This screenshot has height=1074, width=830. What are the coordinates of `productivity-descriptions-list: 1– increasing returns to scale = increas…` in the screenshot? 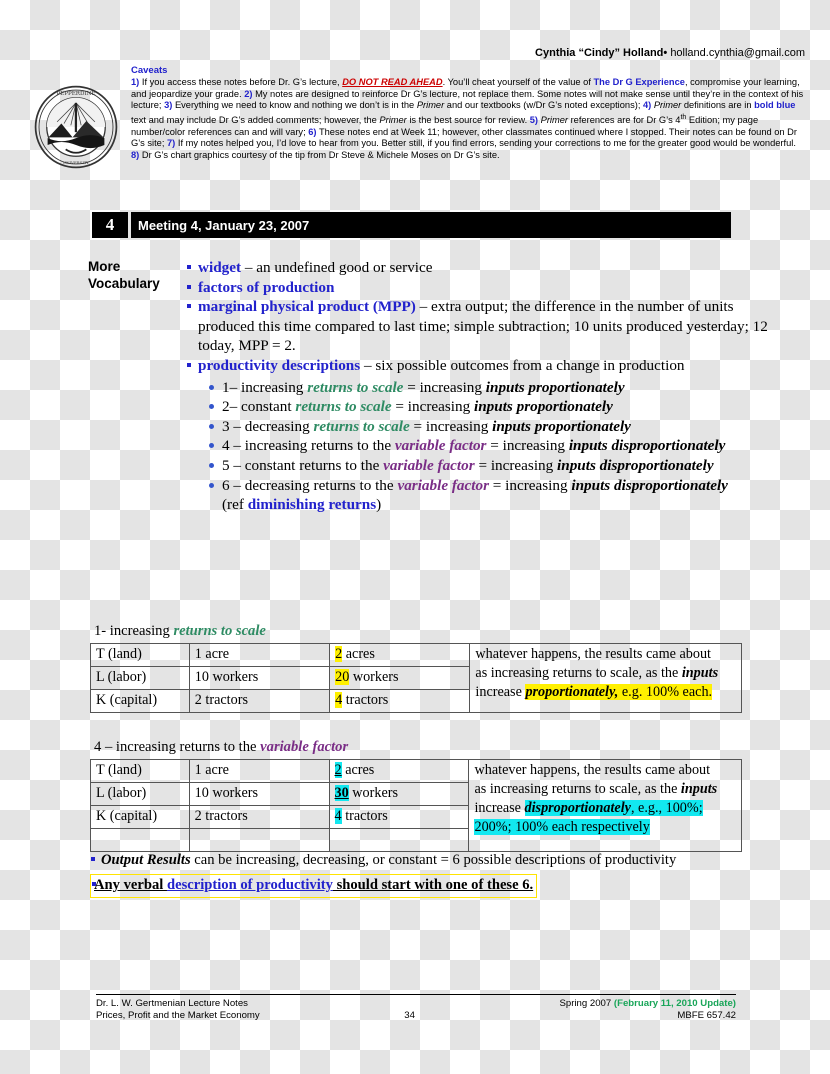 It's located at (498, 446).